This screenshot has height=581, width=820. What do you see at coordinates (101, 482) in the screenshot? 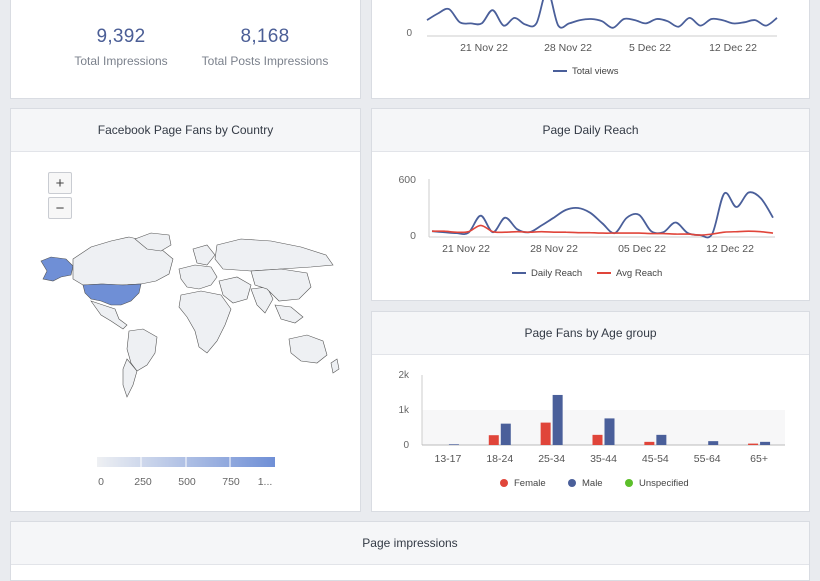
I see `map-scale-label-0: 0` at bounding box center [101, 482].